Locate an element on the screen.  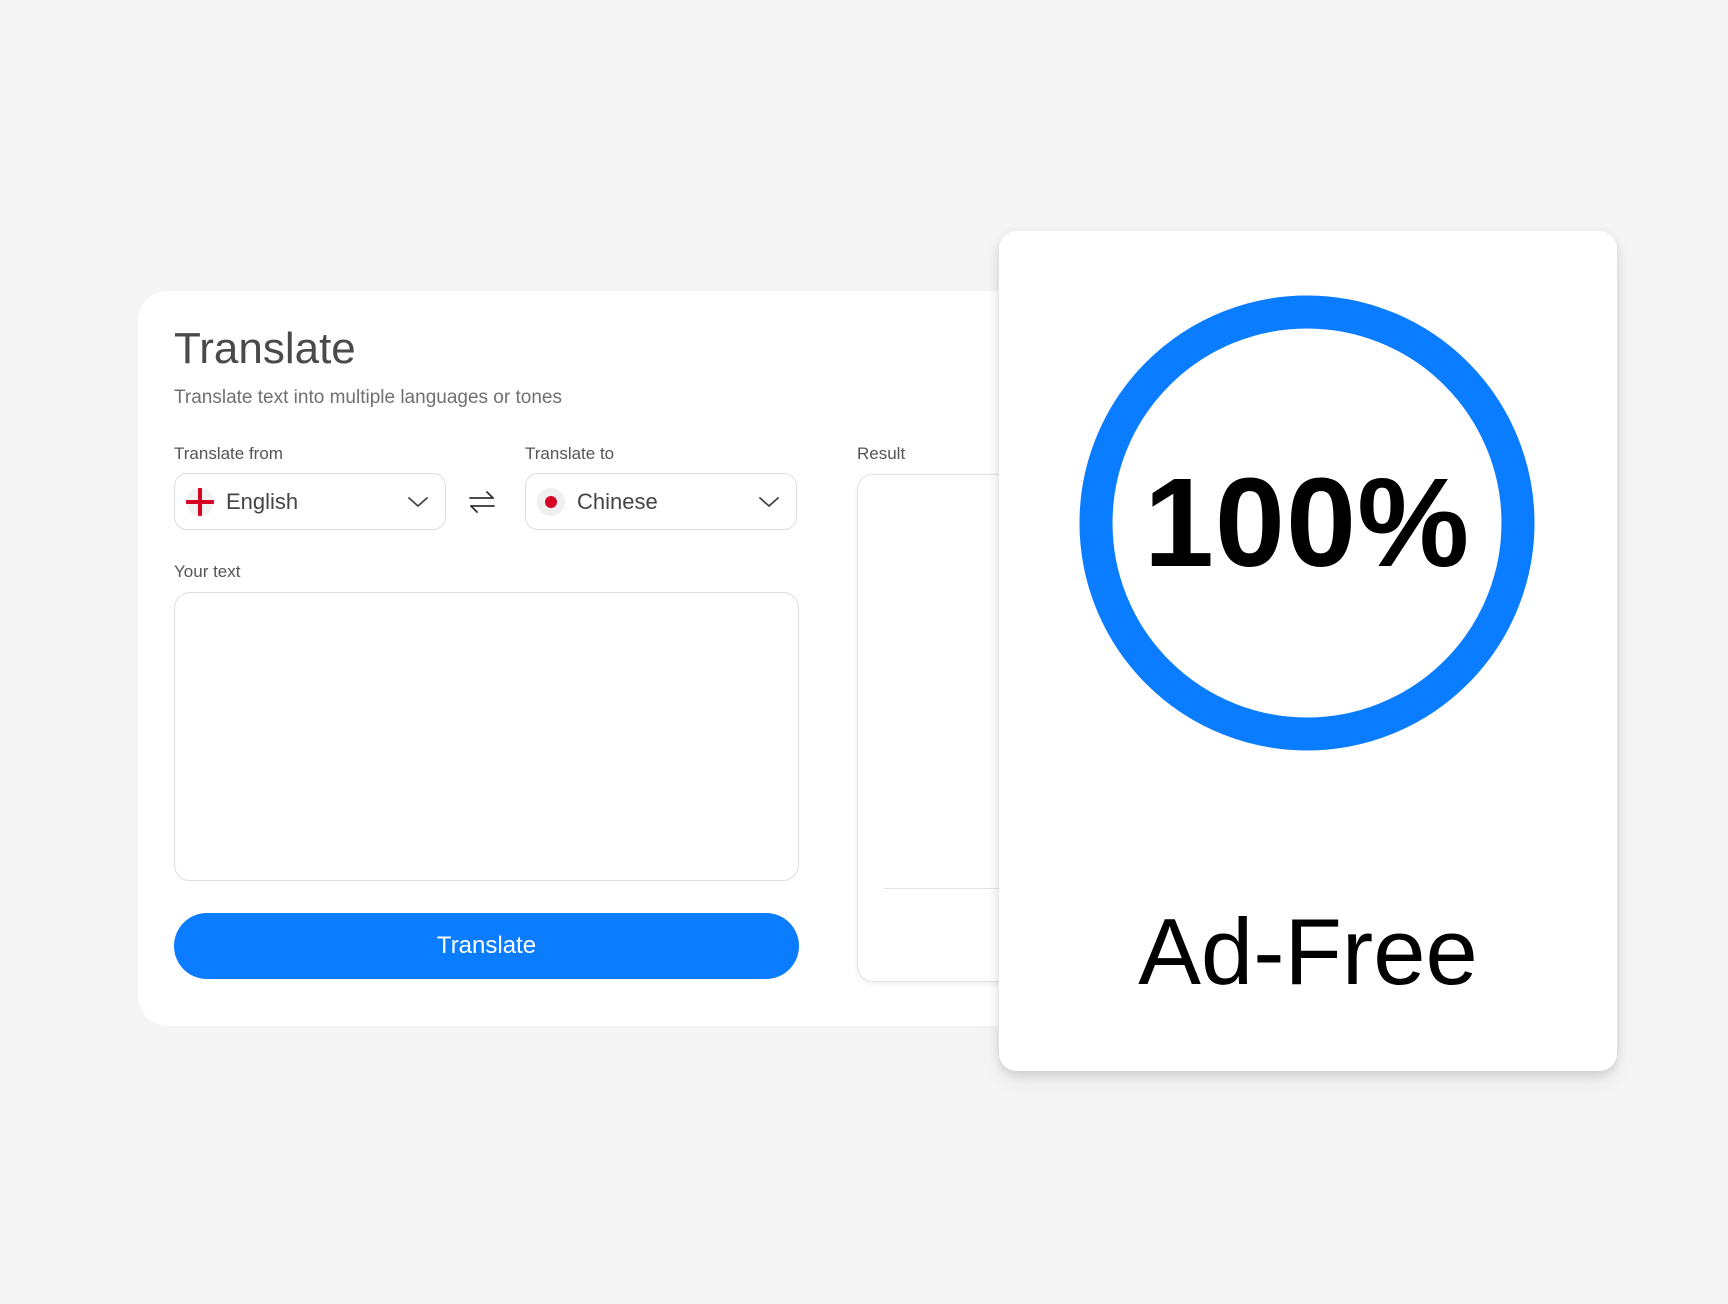
translate-to-label: Translate to is located at coordinates (570, 453).